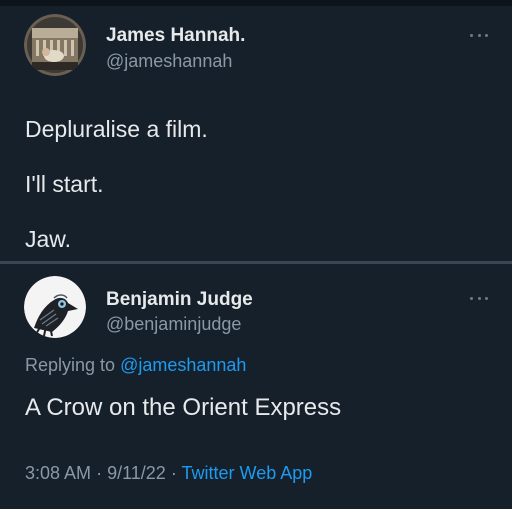 This screenshot has height=509, width=512. I want to click on replying-to: Replying to @jameshannah, so click(135, 365).